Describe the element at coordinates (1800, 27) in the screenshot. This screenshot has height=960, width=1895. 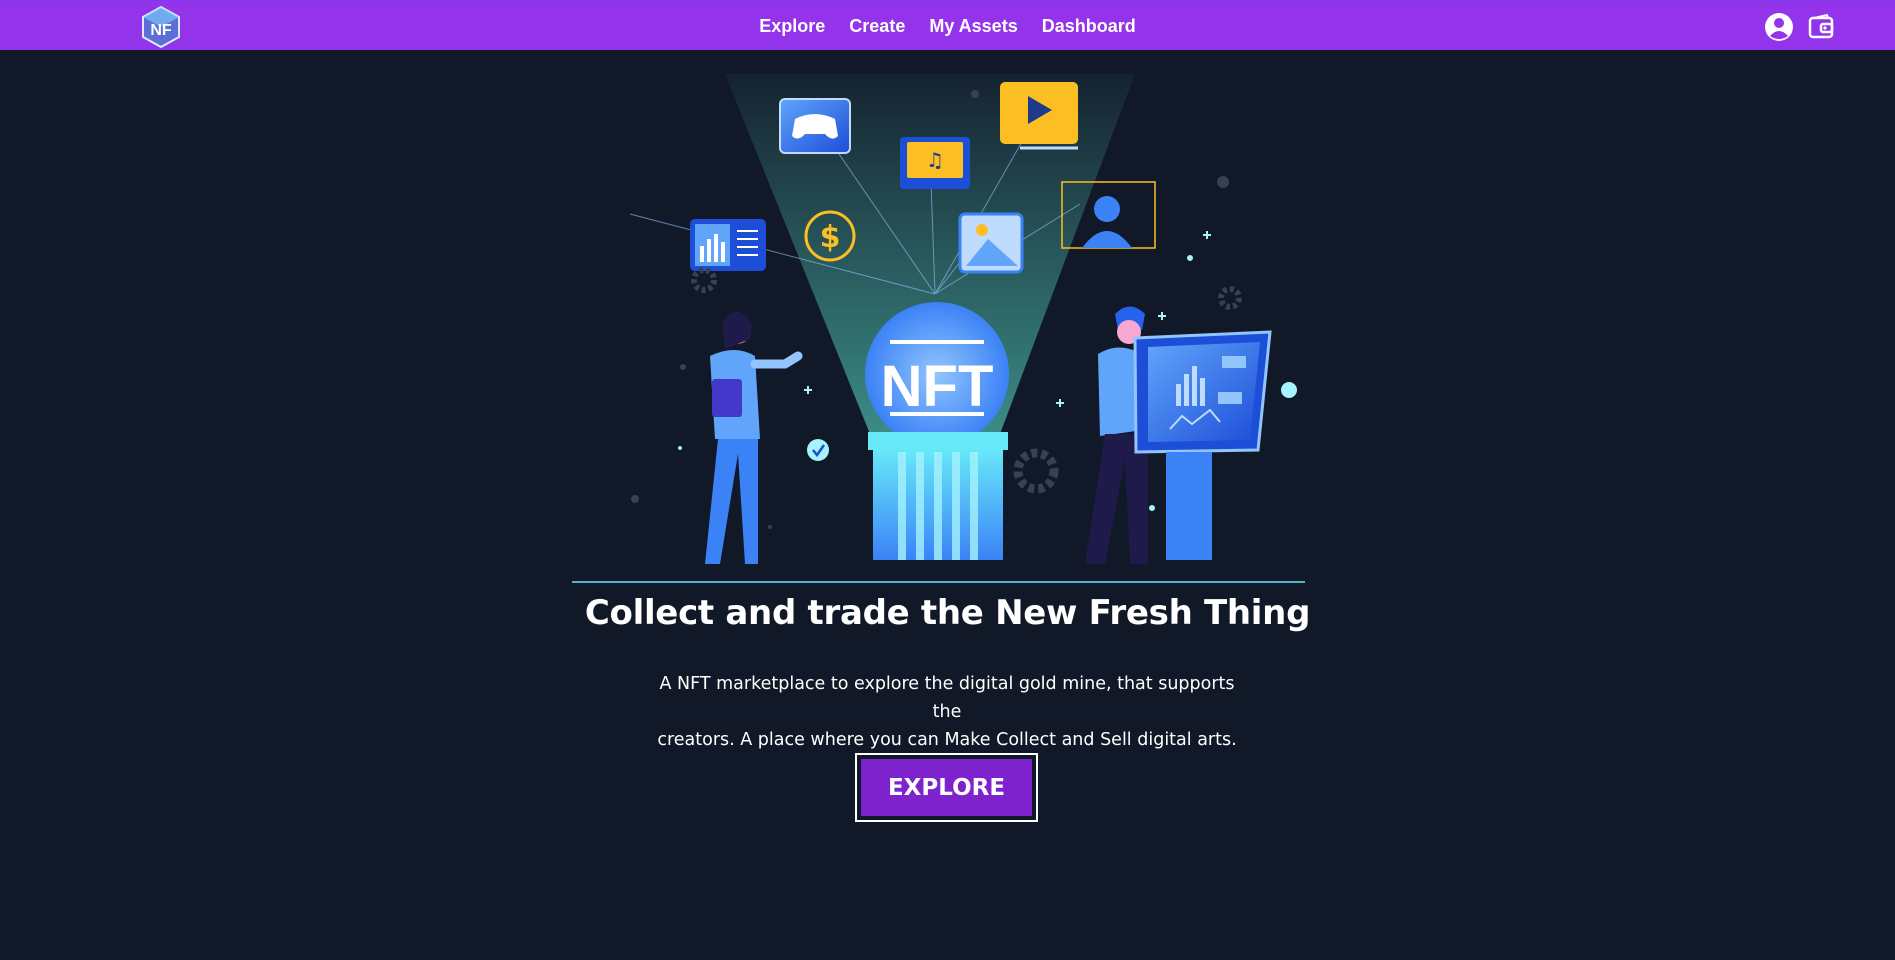
I see `nav-icons` at that location.